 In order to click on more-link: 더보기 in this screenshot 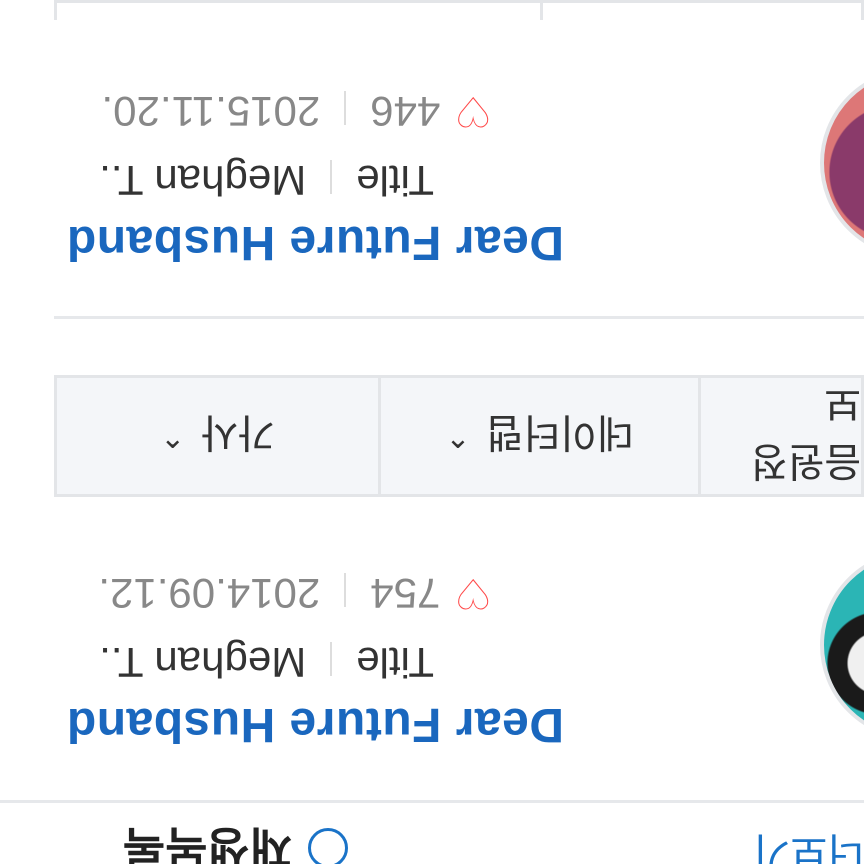, I will do `click(789, 845)`.